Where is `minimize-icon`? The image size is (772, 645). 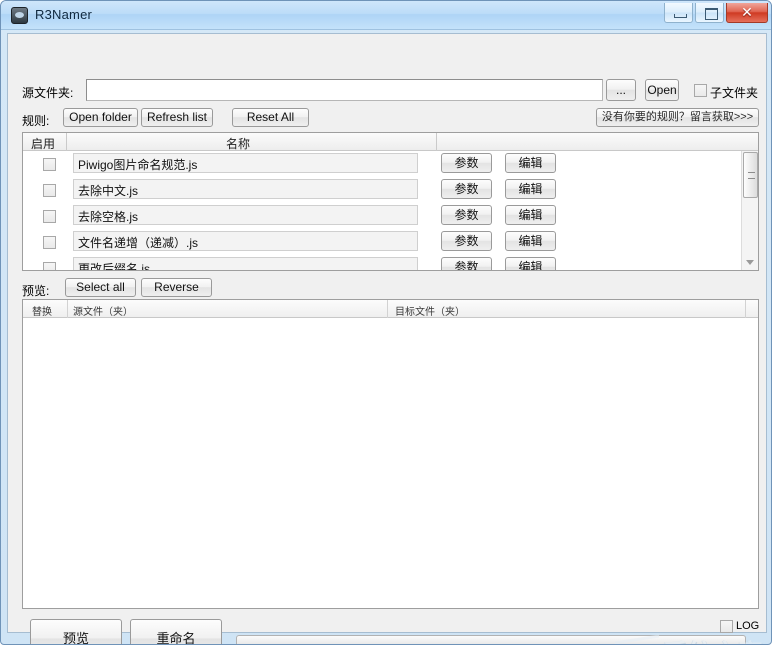
minimize-icon is located at coordinates (680, 16).